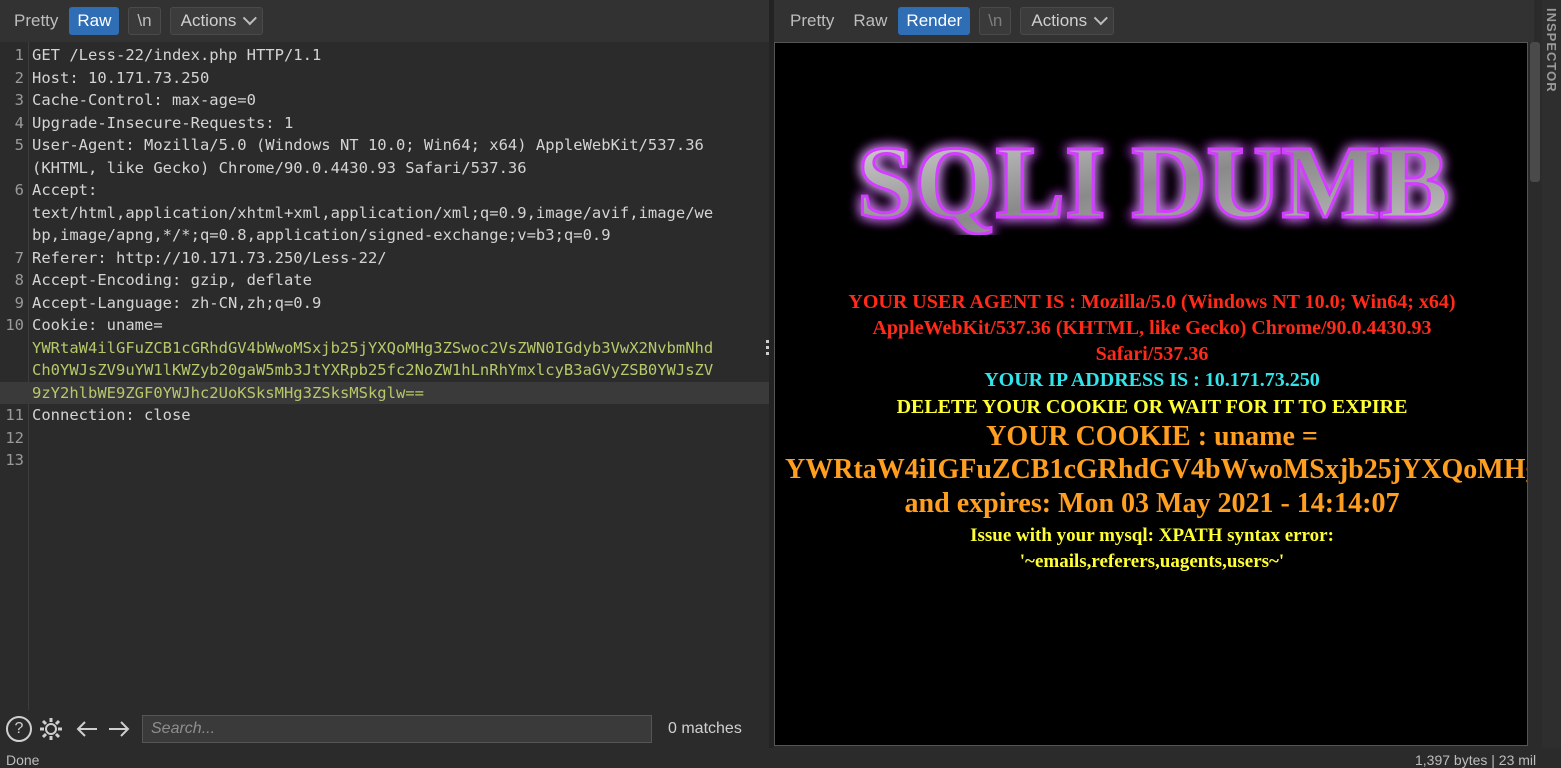 The image size is (1561, 768). I want to click on code-line: 11 Connection: close, so click(384, 415).